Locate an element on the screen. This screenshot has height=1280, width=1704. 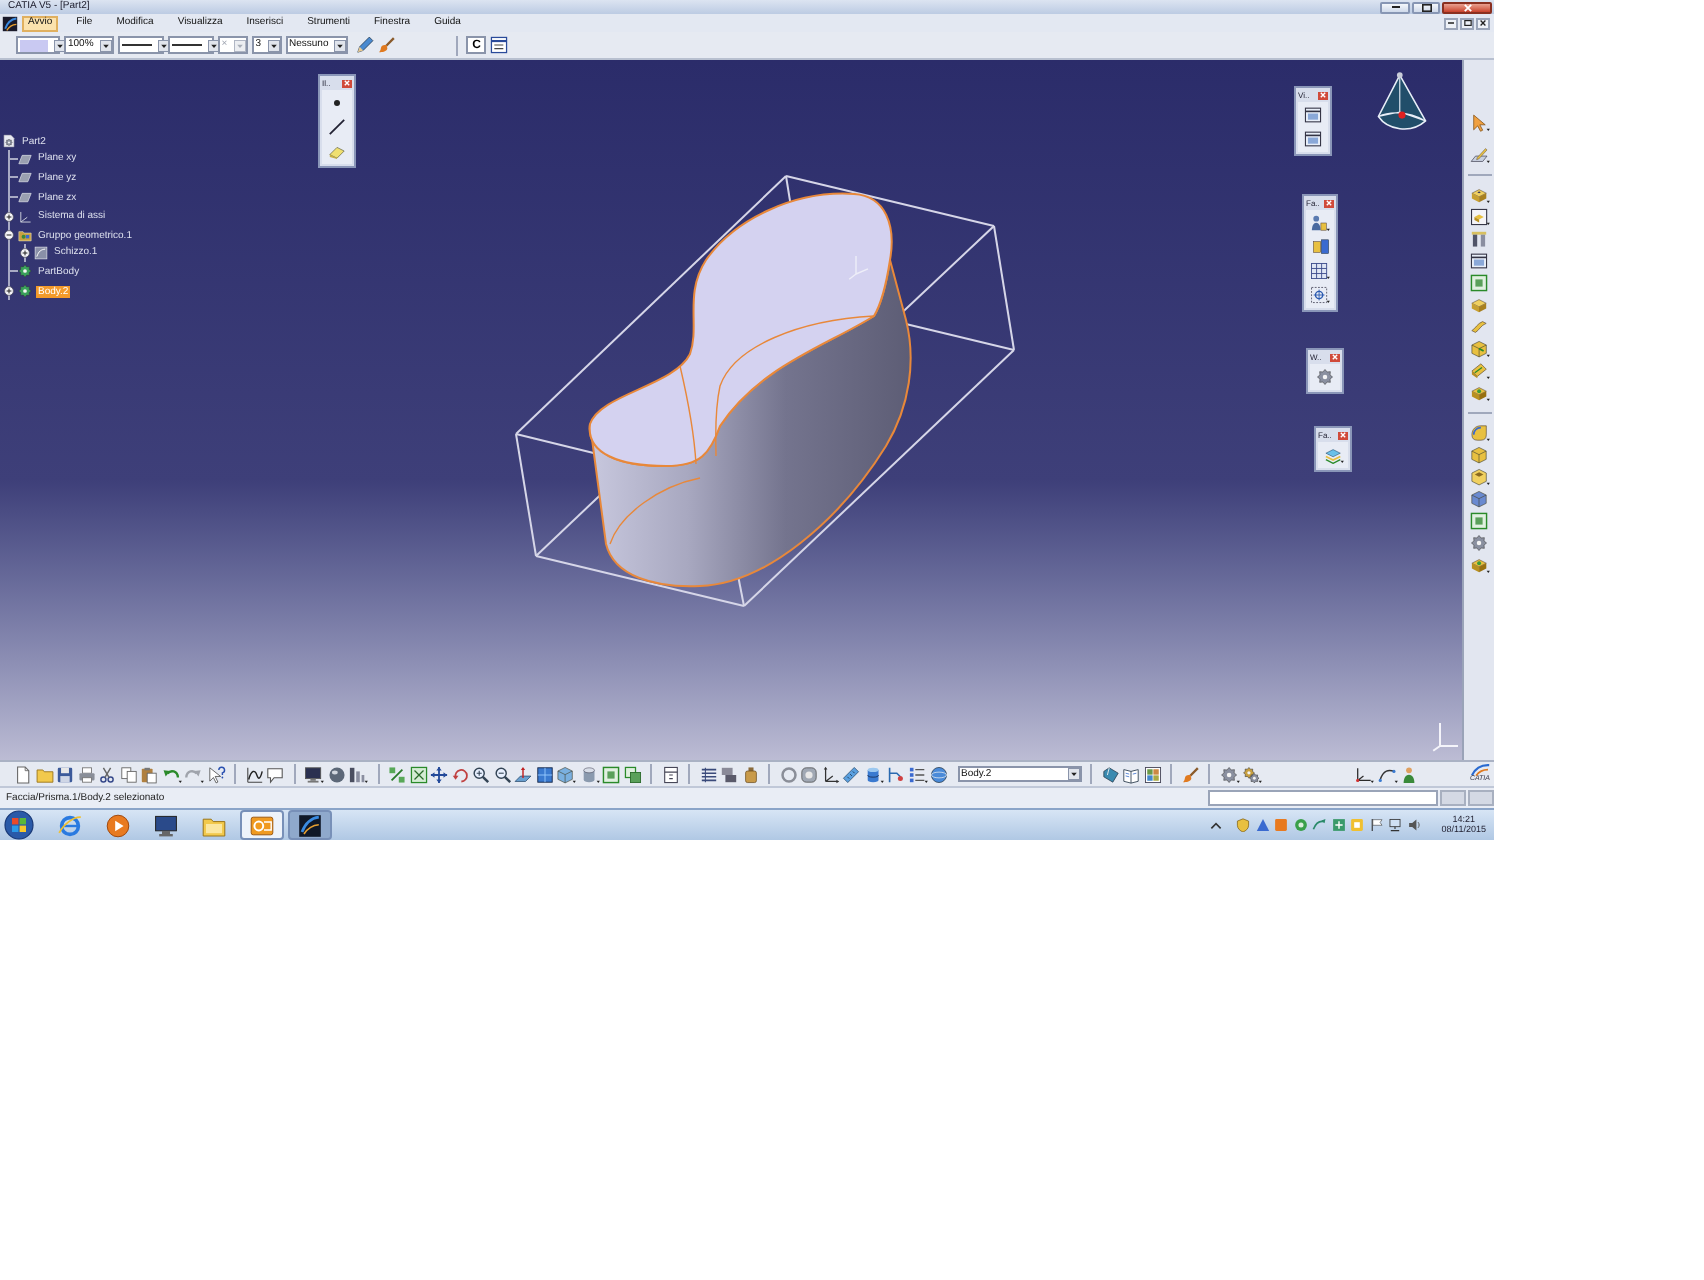
layers-icon is located at coordinates (1333, 455).